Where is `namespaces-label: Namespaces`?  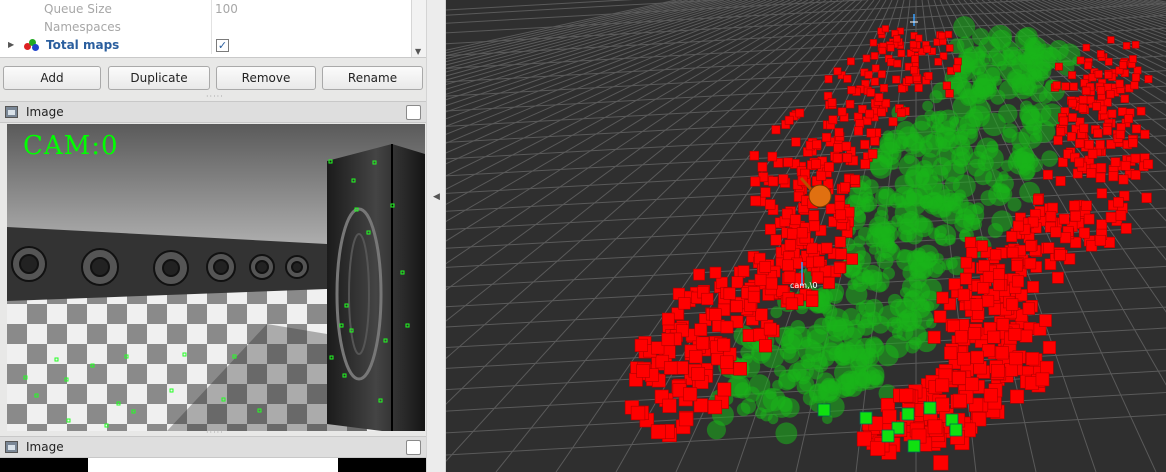 namespaces-label: Namespaces is located at coordinates (82, 27).